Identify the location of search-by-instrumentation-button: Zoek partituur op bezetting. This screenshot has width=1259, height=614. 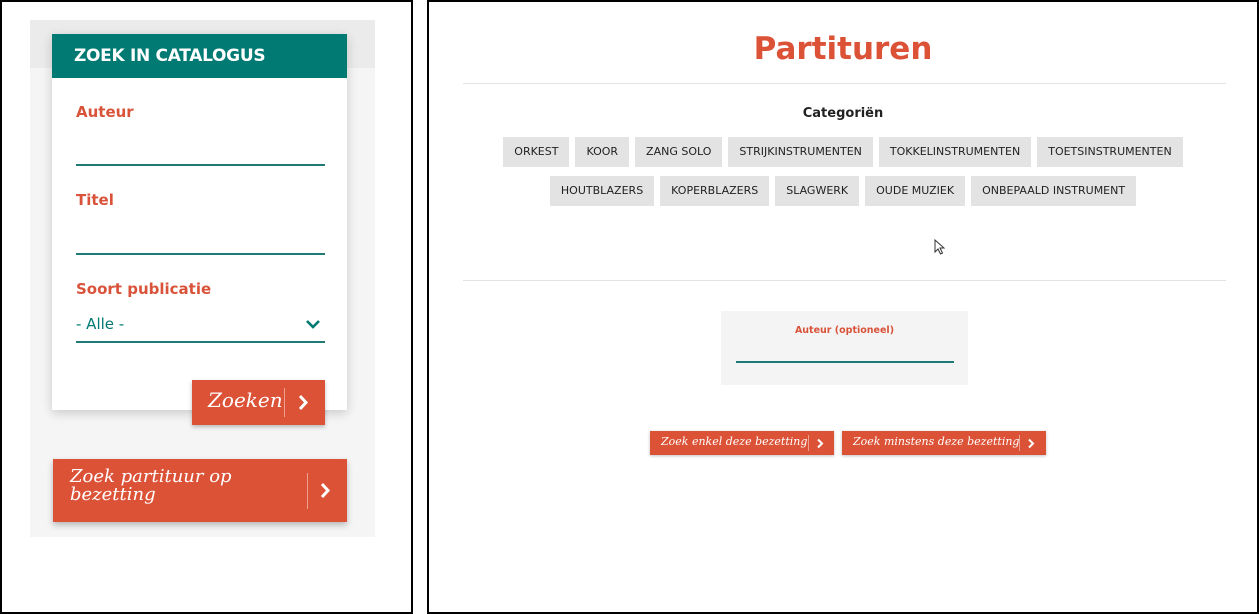
(200, 490).